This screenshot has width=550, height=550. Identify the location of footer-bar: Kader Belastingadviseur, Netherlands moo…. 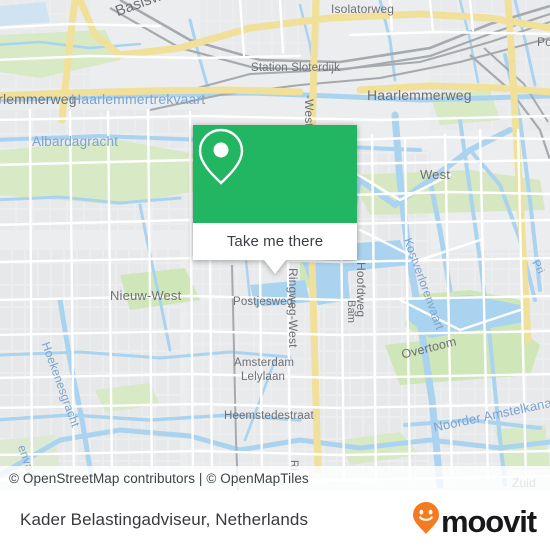
(275, 520).